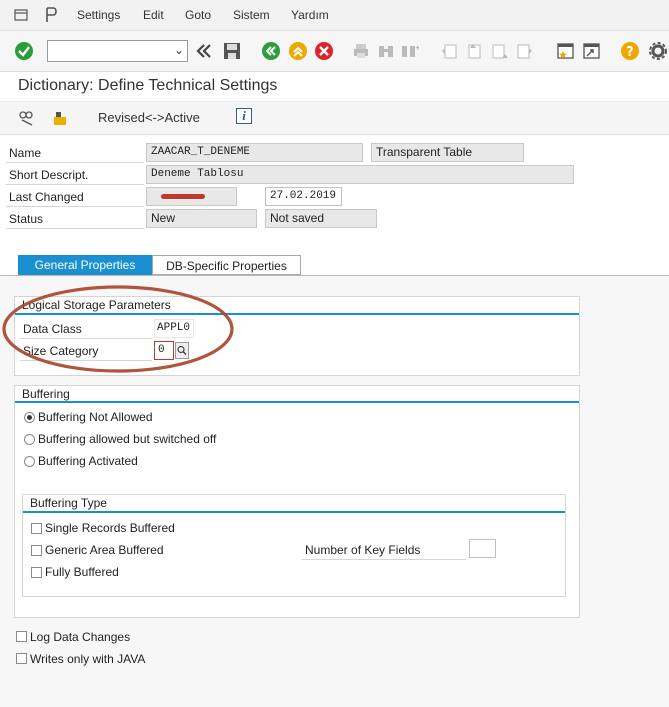 This screenshot has width=669, height=707. I want to click on menu-sistem: Sistem, so click(251, 15).